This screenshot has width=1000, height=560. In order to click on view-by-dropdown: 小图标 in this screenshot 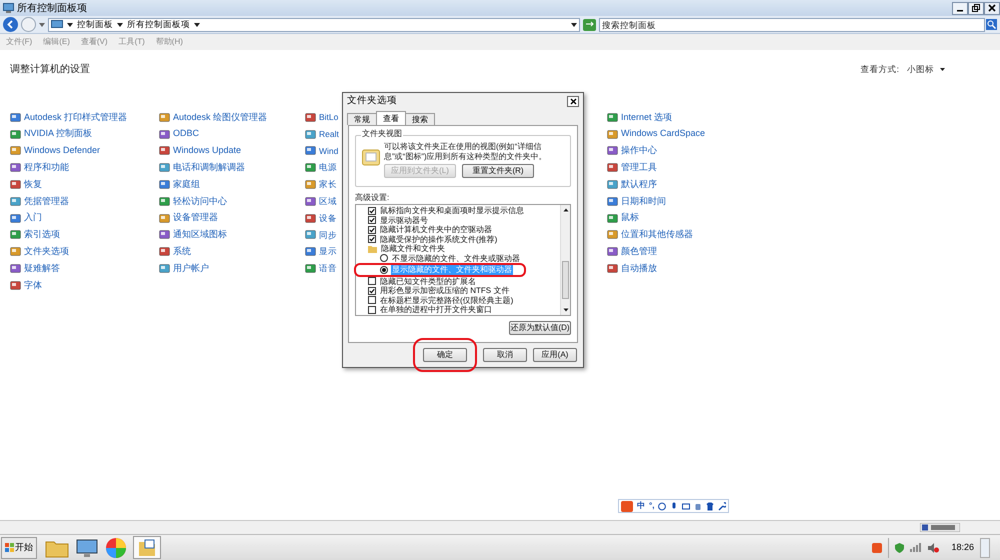, I will do `click(926, 69)`.